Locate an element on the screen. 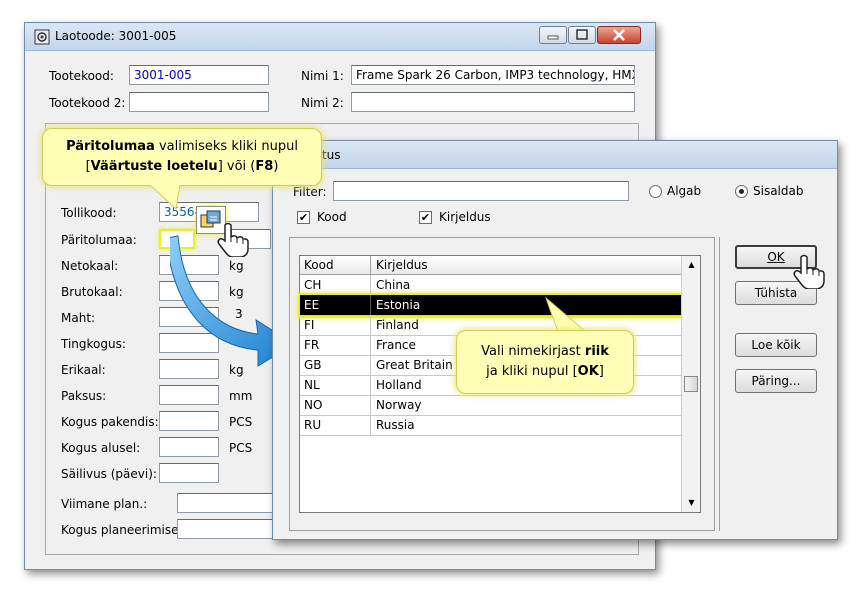 The width and height of the screenshot is (866, 595). callout-text: ] is located at coordinates (601, 371).